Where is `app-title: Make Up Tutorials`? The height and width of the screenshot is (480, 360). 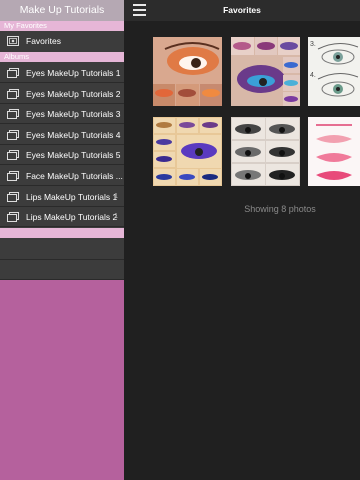 app-title: Make Up Tutorials is located at coordinates (62, 10).